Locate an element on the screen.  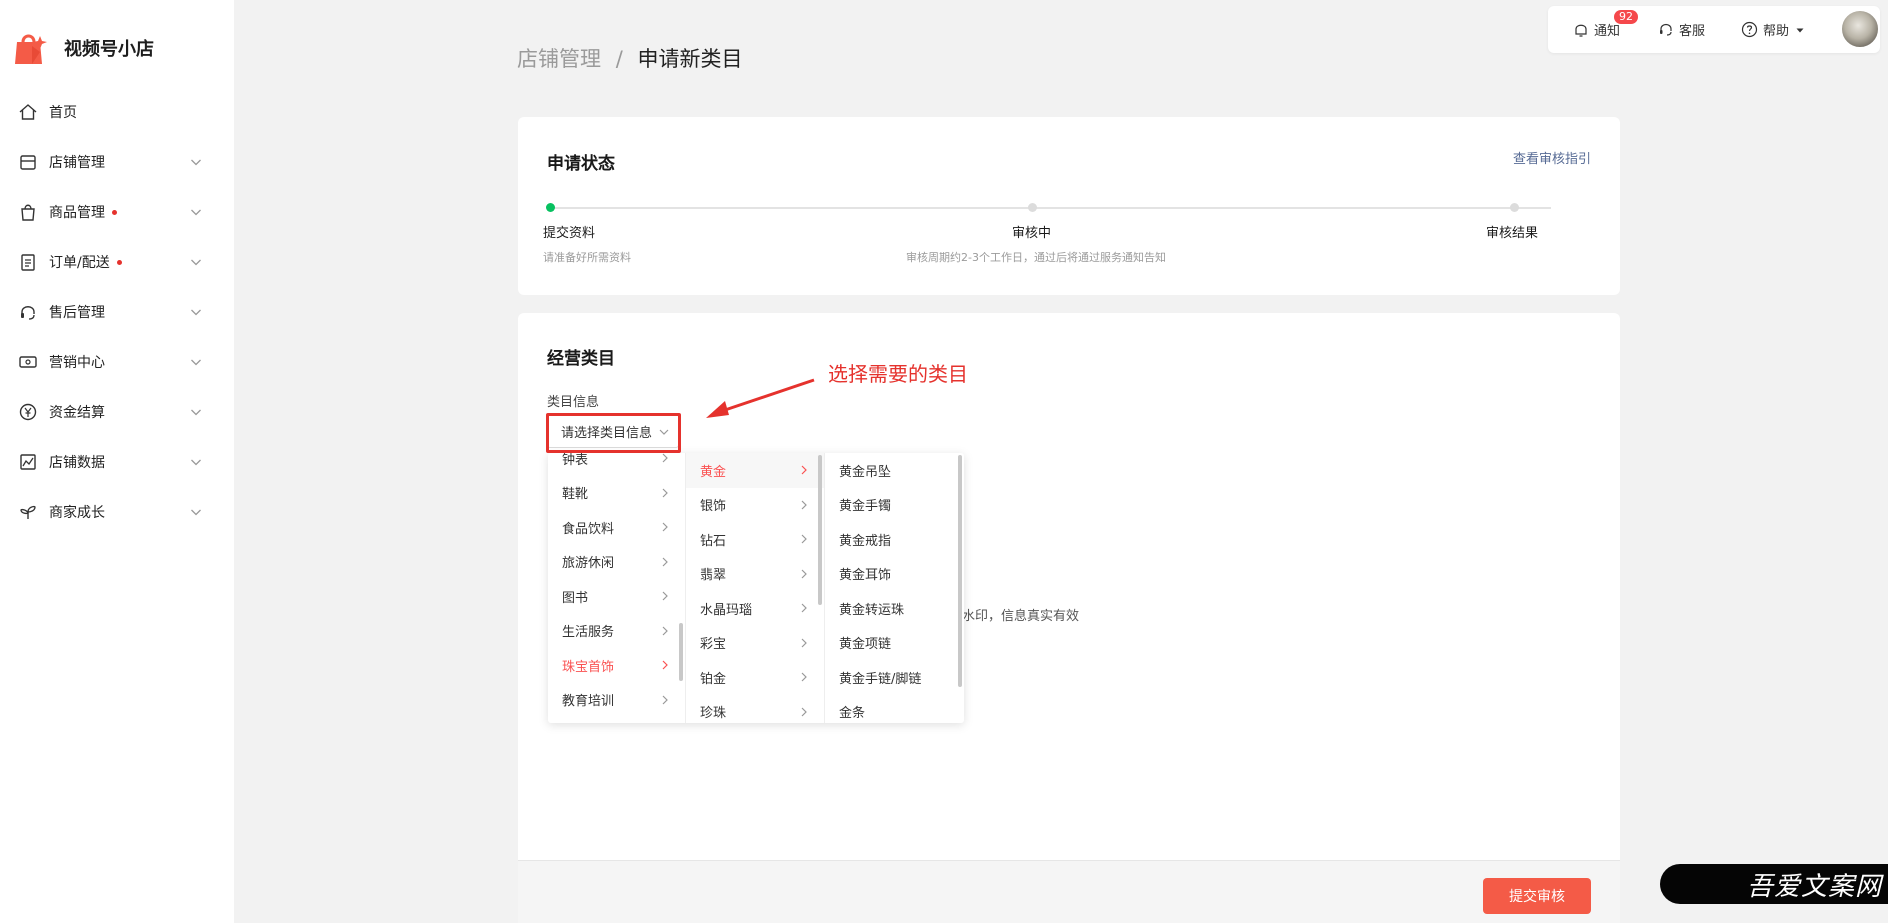
sidebar-item-aftersales: 售后管理 is located at coordinates (117, 312).